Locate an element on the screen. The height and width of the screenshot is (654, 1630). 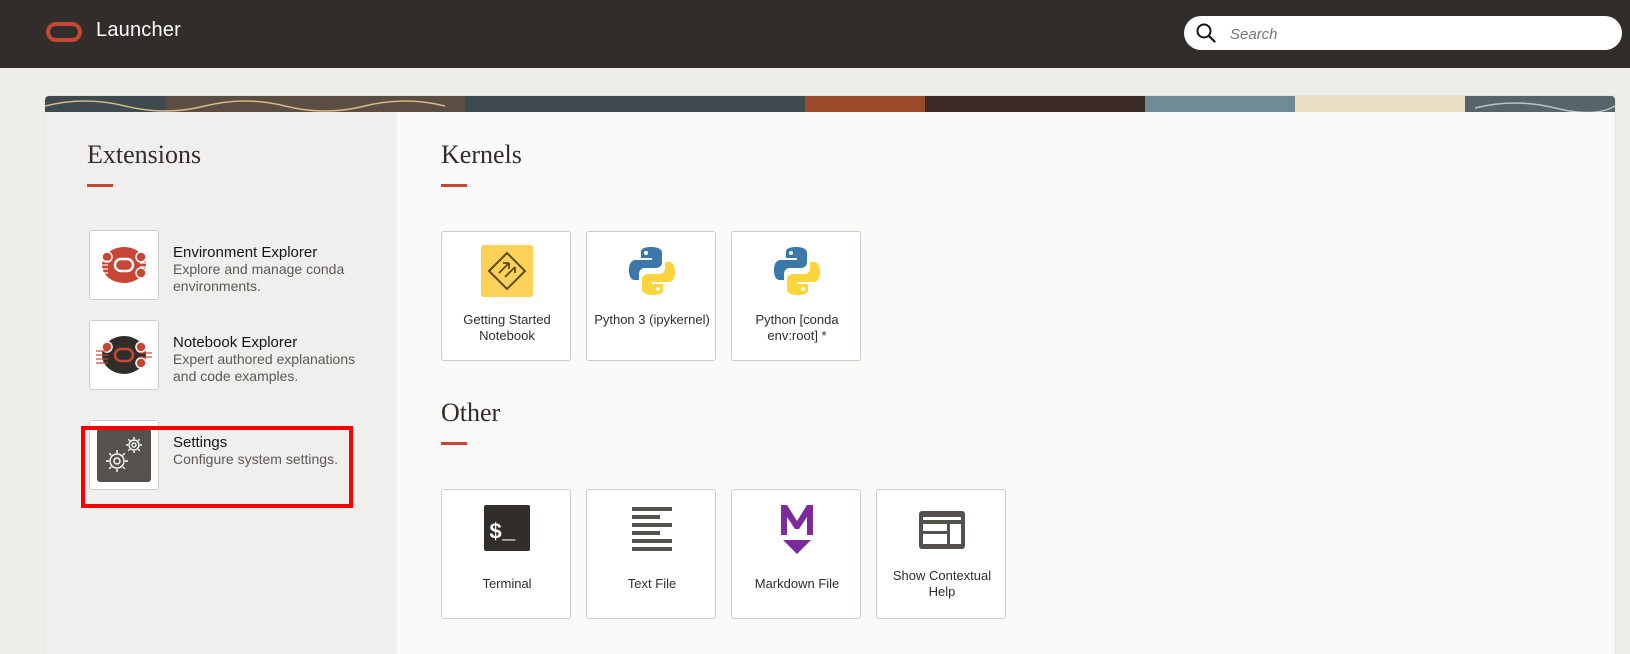
python3-ipykernel-tile: Python 3 (ipykernel) is located at coordinates (651, 296).